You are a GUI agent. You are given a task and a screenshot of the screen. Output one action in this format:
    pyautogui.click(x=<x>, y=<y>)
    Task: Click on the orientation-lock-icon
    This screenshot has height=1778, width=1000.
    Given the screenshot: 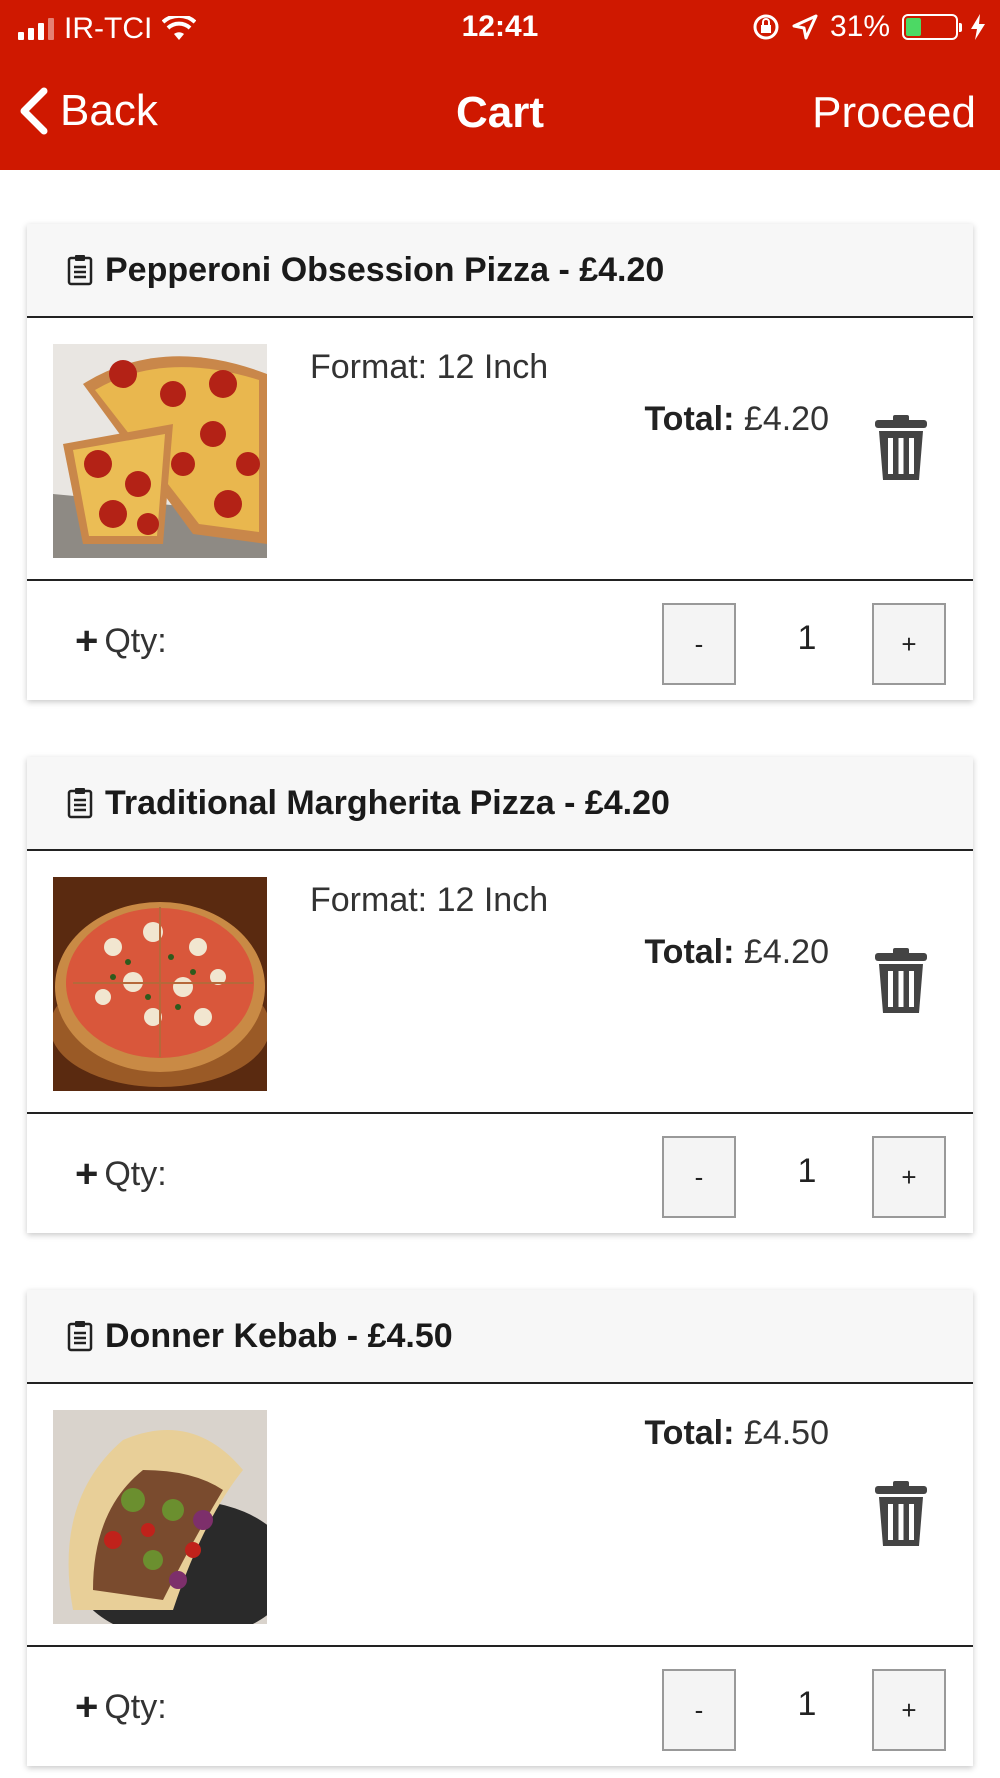 What is the action you would take?
    pyautogui.click(x=766, y=27)
    